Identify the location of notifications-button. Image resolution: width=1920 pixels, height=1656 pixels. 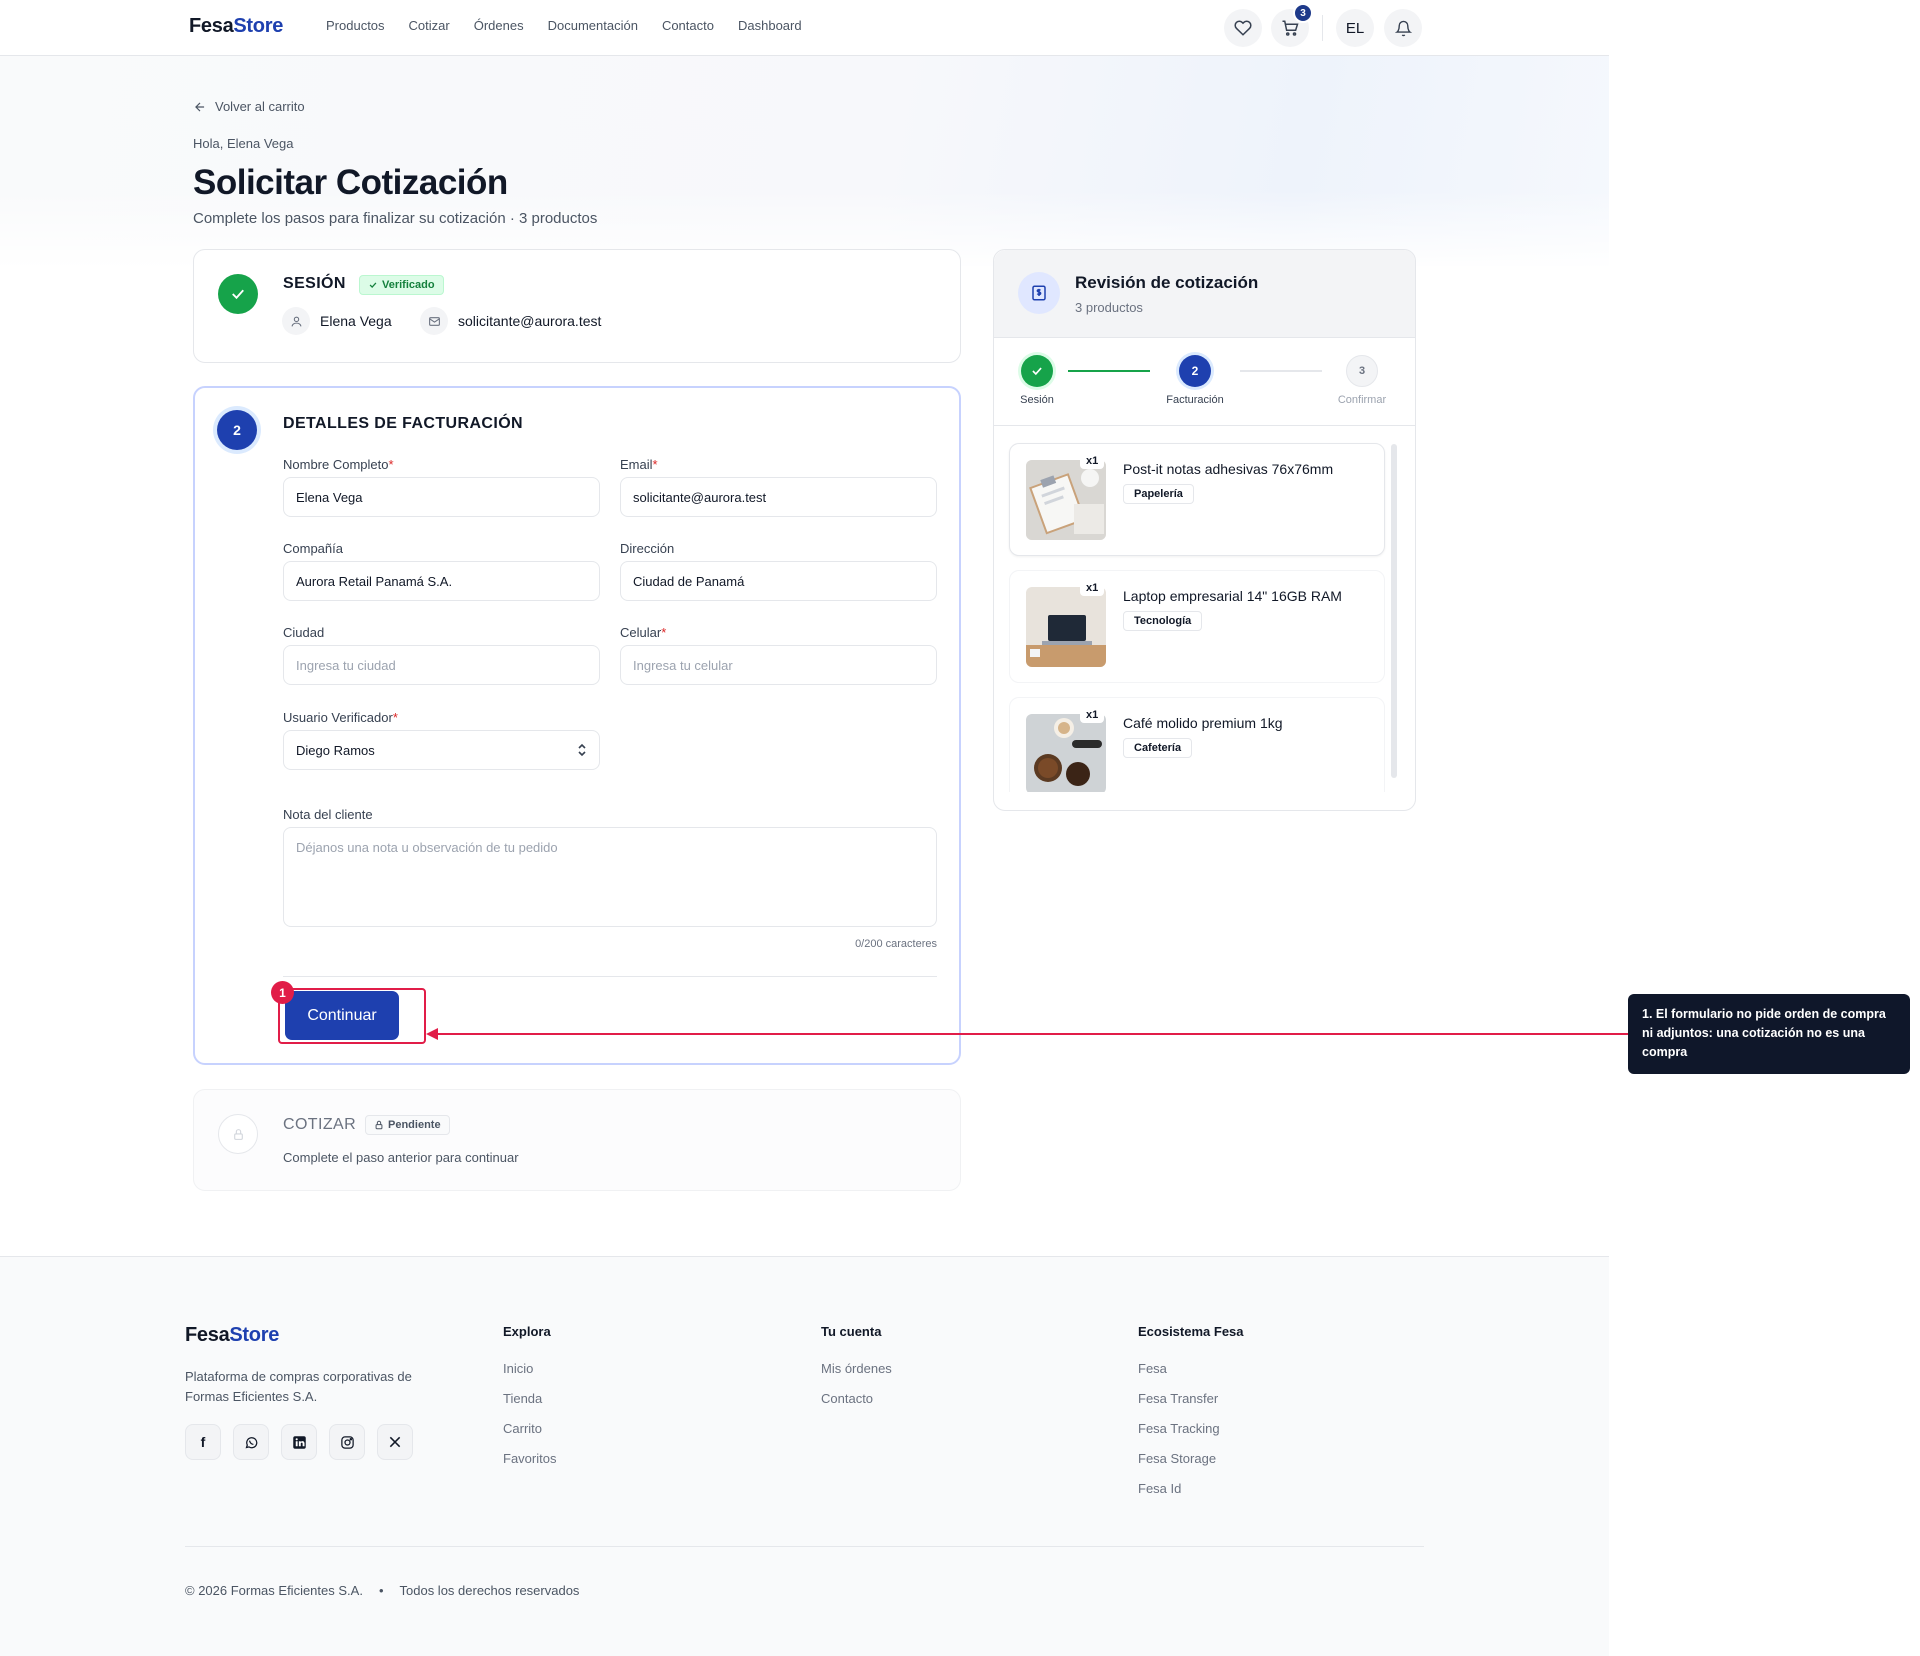
(1403, 28).